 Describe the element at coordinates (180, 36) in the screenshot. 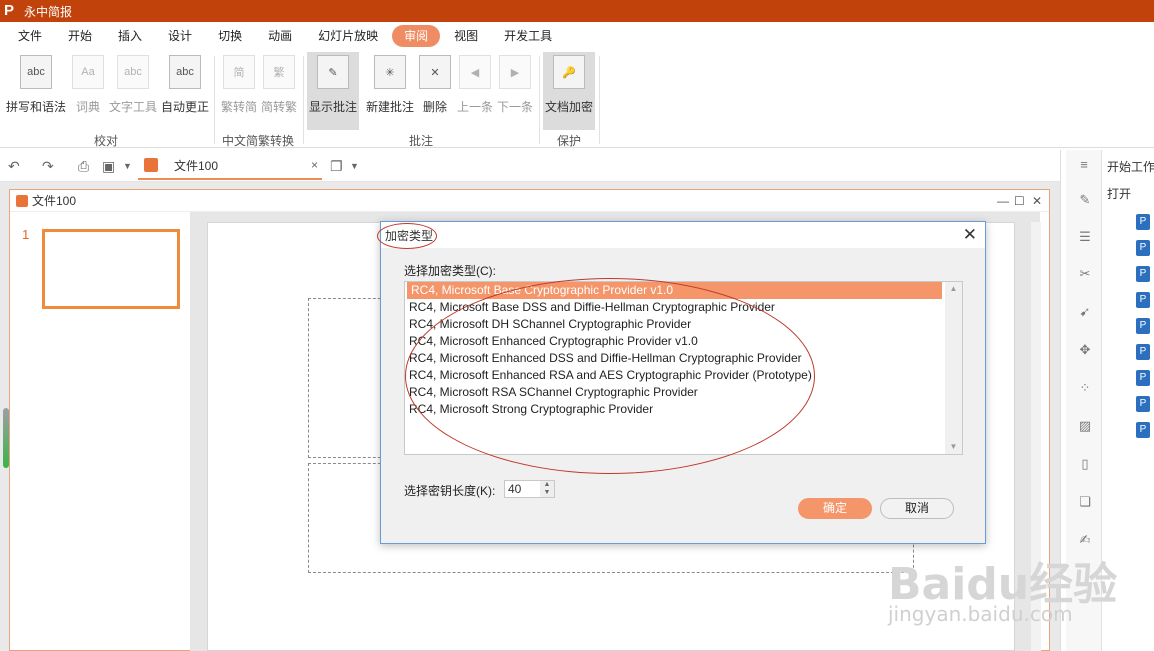

I see `menu-design: 设计` at that location.